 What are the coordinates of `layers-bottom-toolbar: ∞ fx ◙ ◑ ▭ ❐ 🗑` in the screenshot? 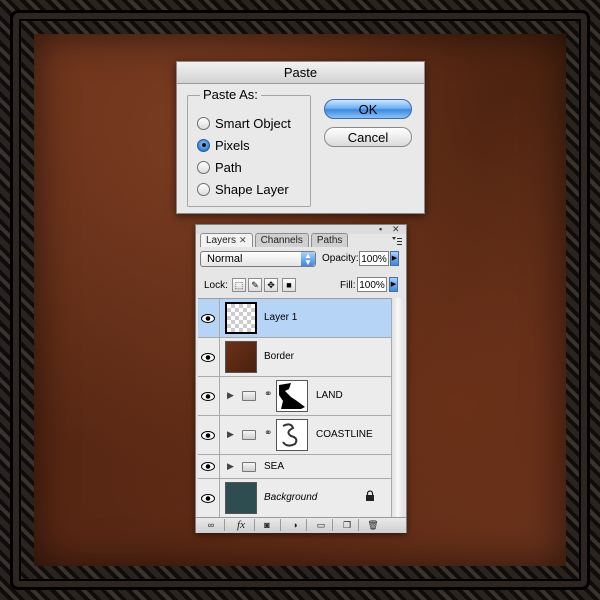 It's located at (301, 525).